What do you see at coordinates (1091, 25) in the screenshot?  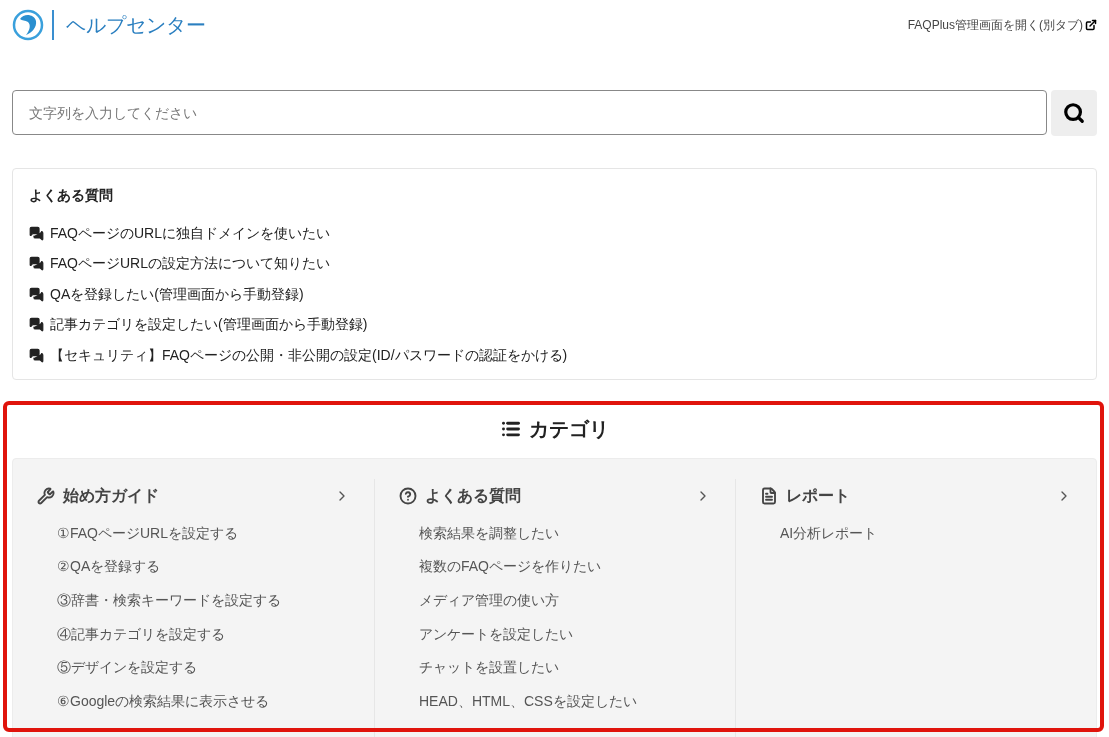 I see `external-link-icon` at bounding box center [1091, 25].